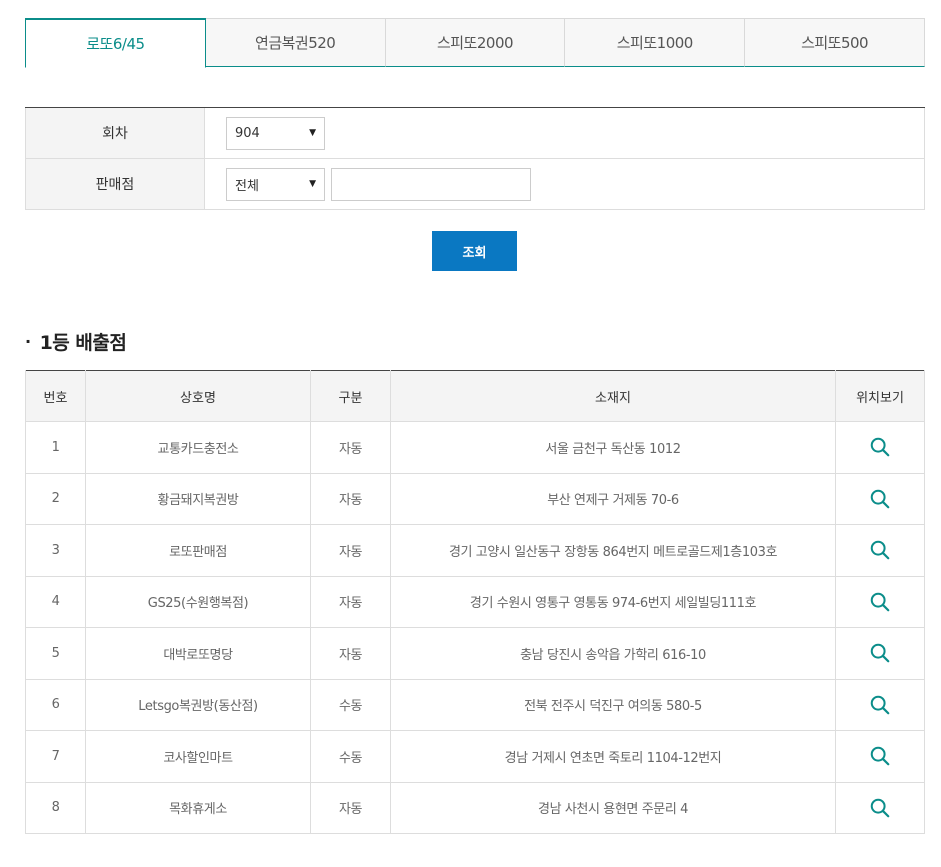 Image resolution: width=941 pixels, height=867 pixels. Describe the element at coordinates (198, 447) in the screenshot. I see `cell-store-name: 교통카드충전소` at that location.